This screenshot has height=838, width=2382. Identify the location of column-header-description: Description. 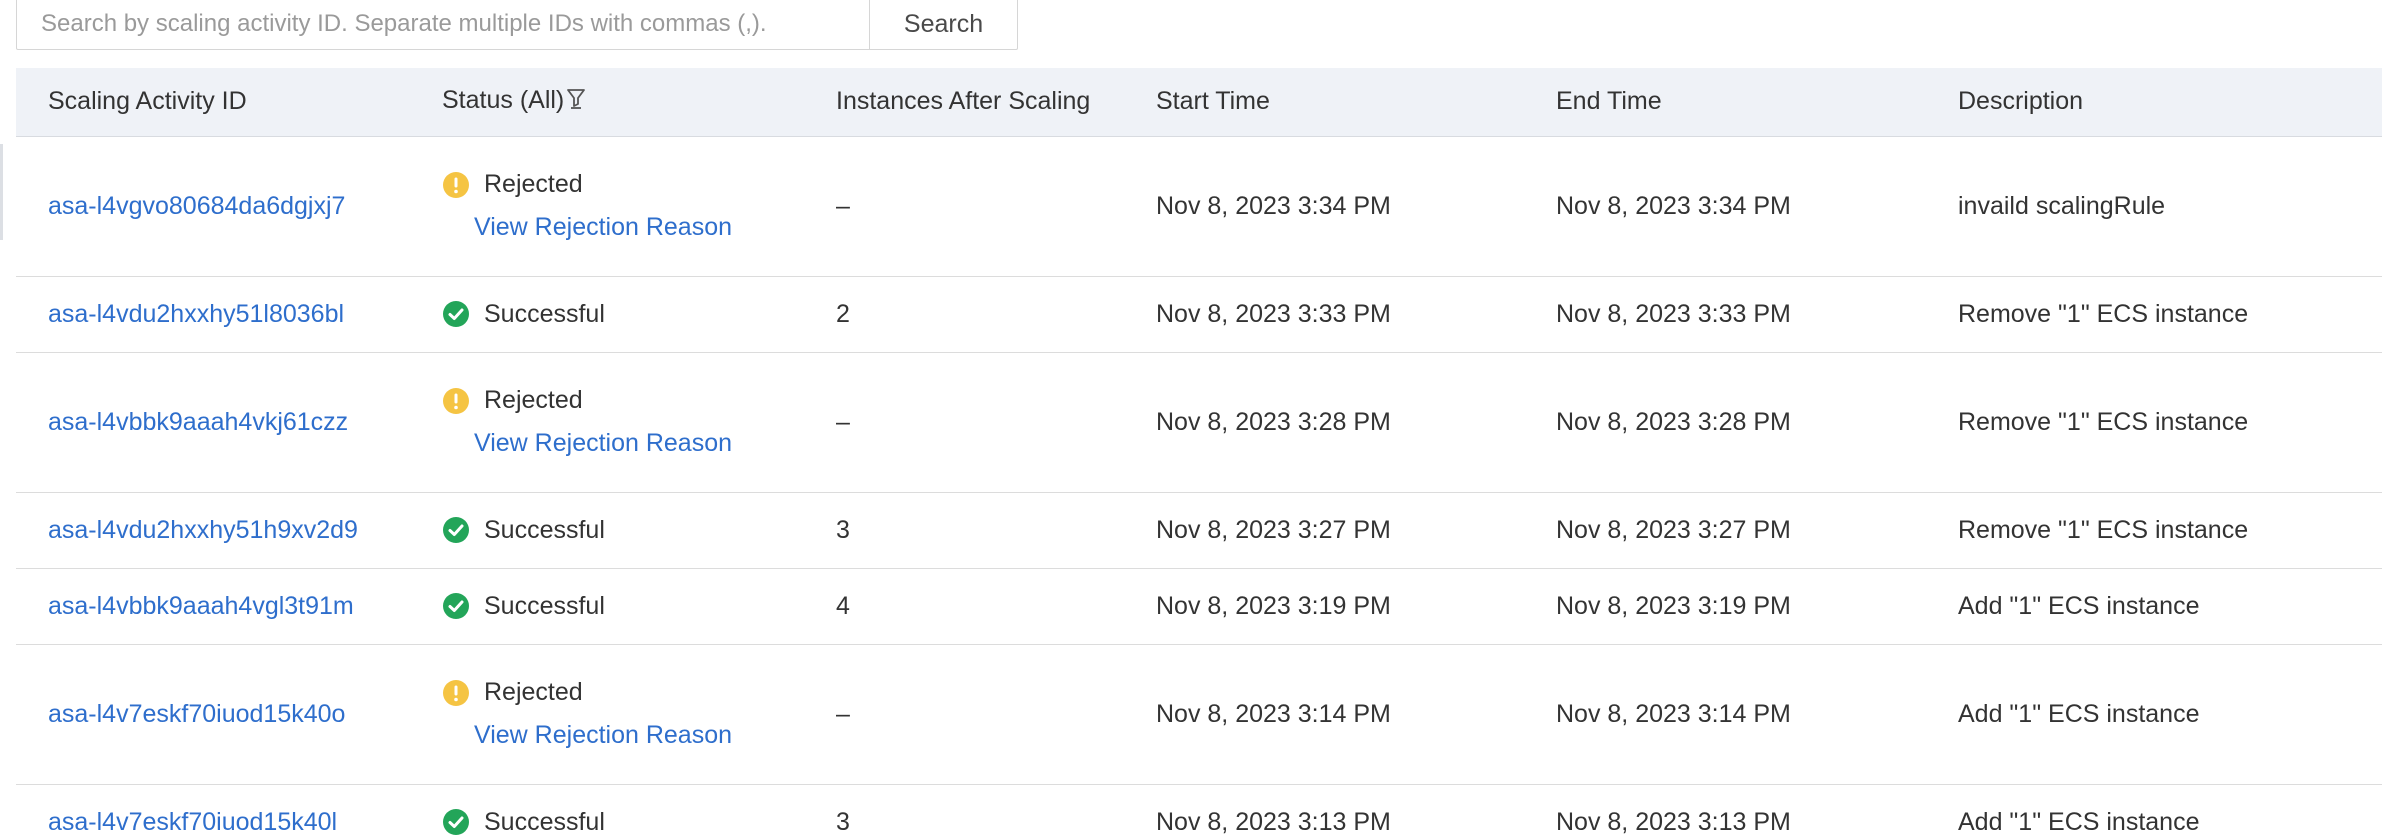
(2162, 102).